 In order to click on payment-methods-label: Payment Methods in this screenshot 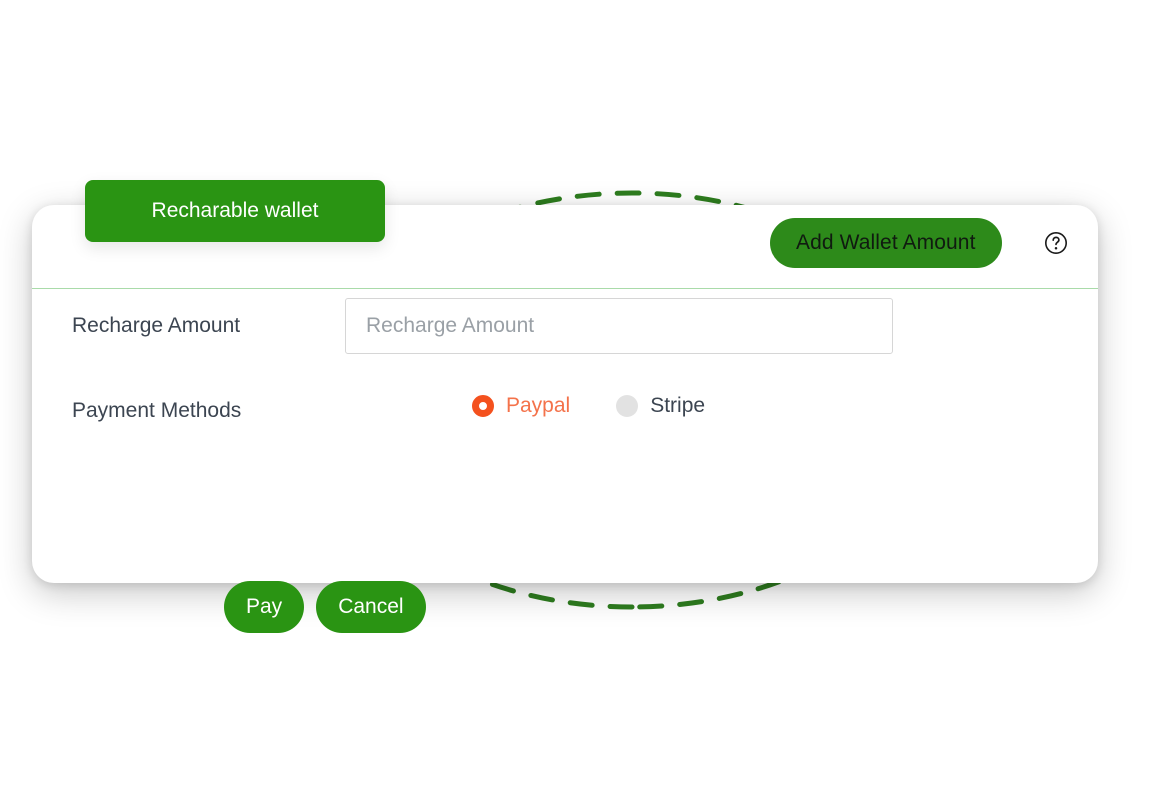, I will do `click(157, 410)`.